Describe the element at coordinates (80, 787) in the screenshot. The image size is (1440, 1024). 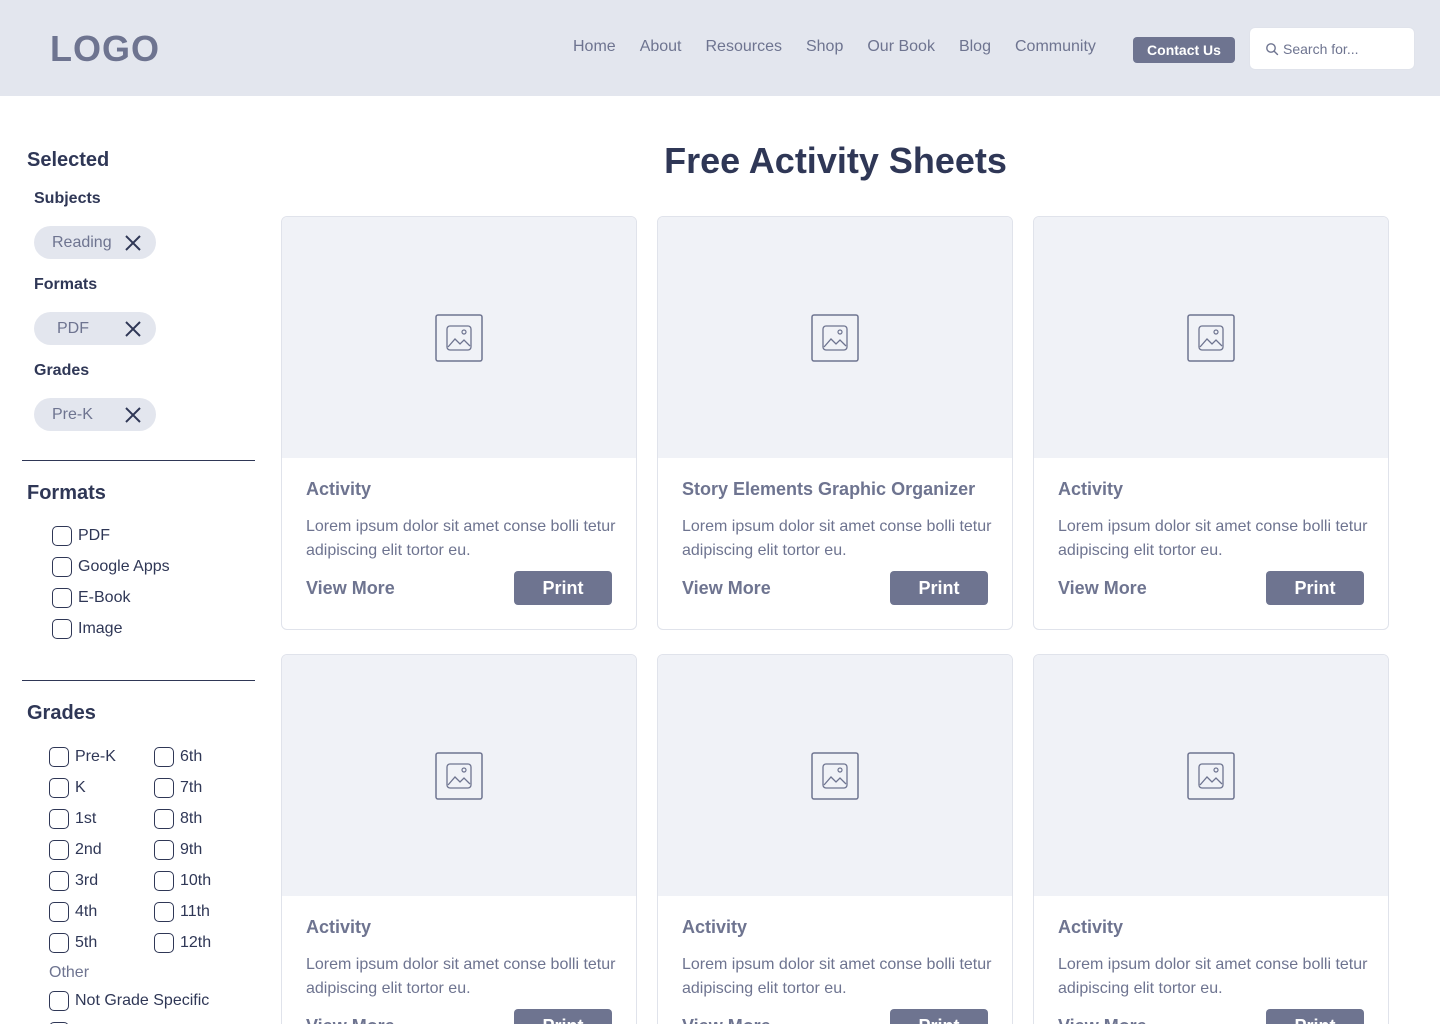
I see `option-label: K` at that location.